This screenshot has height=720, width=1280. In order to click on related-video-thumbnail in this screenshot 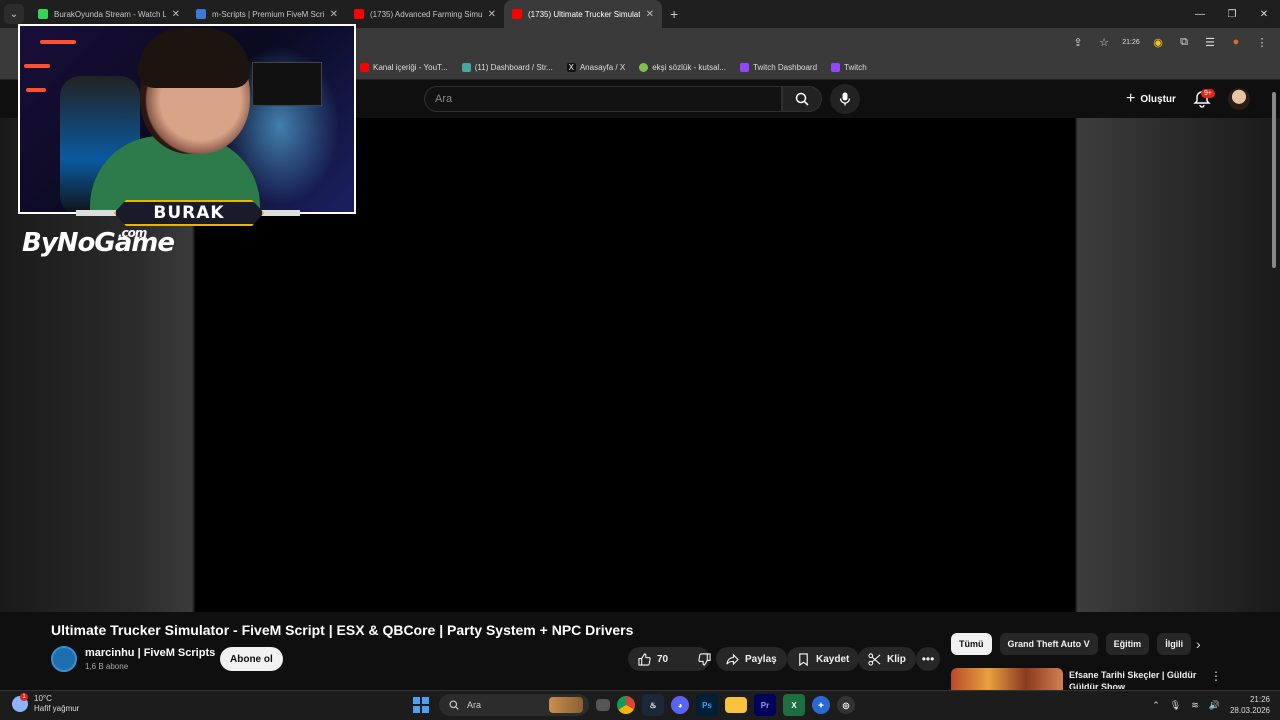, I will do `click(1007, 679)`.